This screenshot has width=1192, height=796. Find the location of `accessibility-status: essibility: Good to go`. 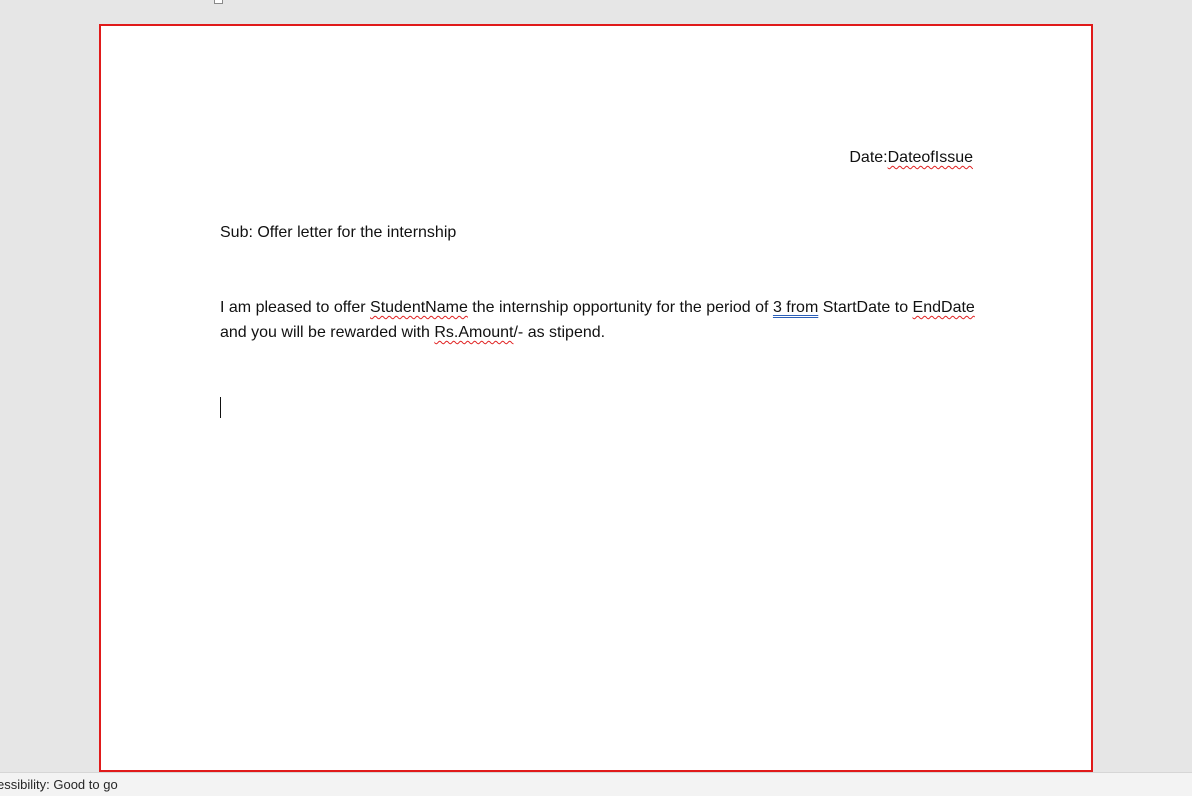

accessibility-status: essibility: Good to go is located at coordinates (59, 784).